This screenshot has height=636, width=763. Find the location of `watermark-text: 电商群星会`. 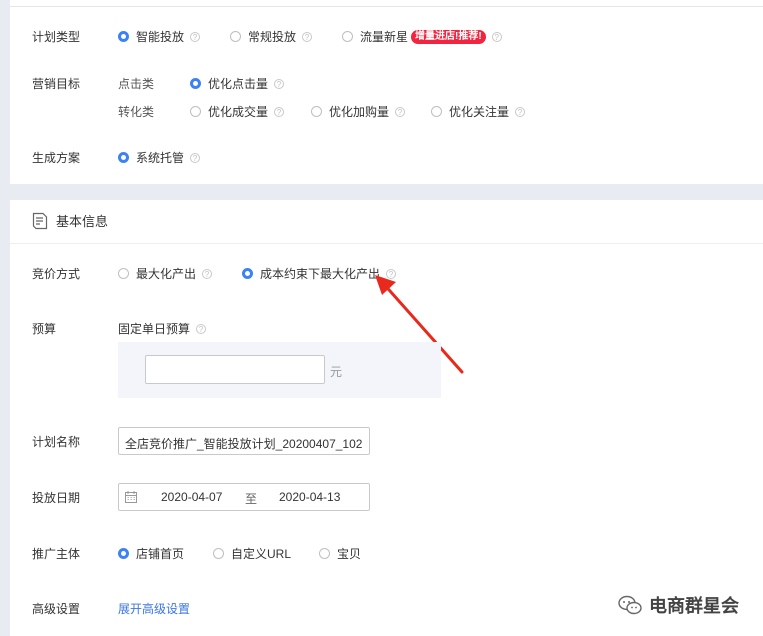

watermark-text: 电商群星会 is located at coordinates (694, 606).